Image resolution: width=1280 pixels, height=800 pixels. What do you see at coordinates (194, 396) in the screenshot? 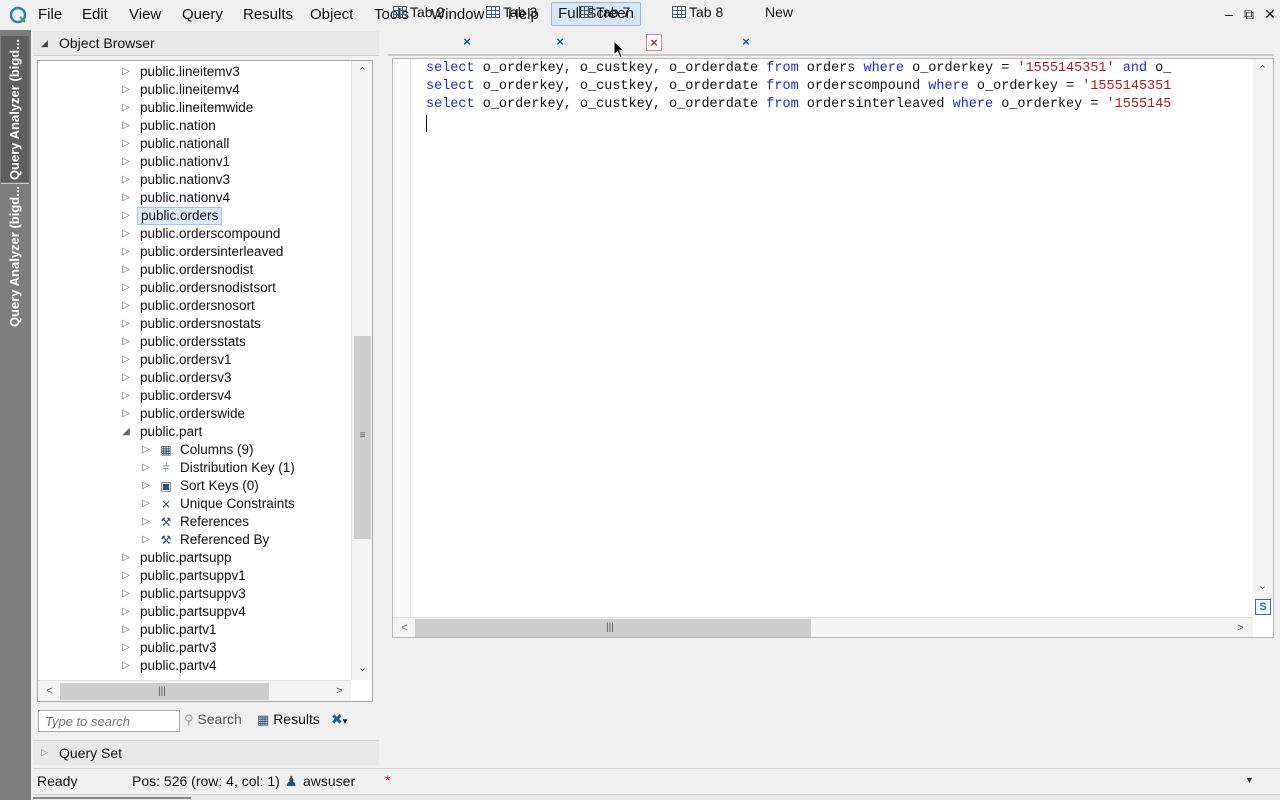
I see `tree-item: ▷ public.ordersv4` at bounding box center [194, 396].